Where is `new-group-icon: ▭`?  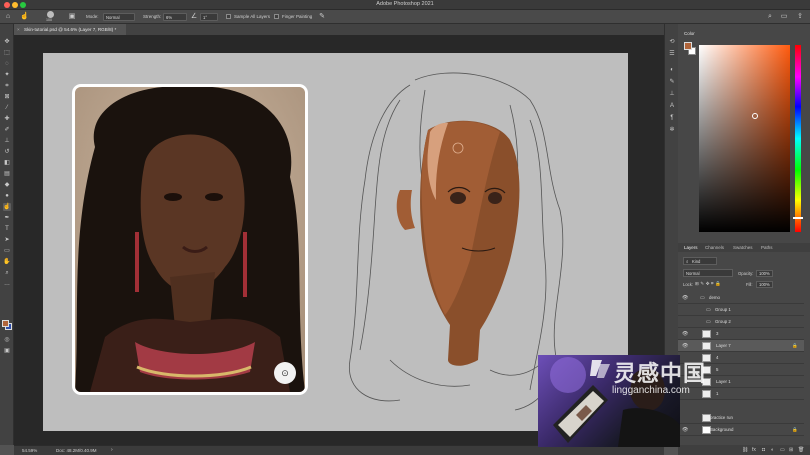
new-group-icon: ▭ is located at coordinates (782, 450).